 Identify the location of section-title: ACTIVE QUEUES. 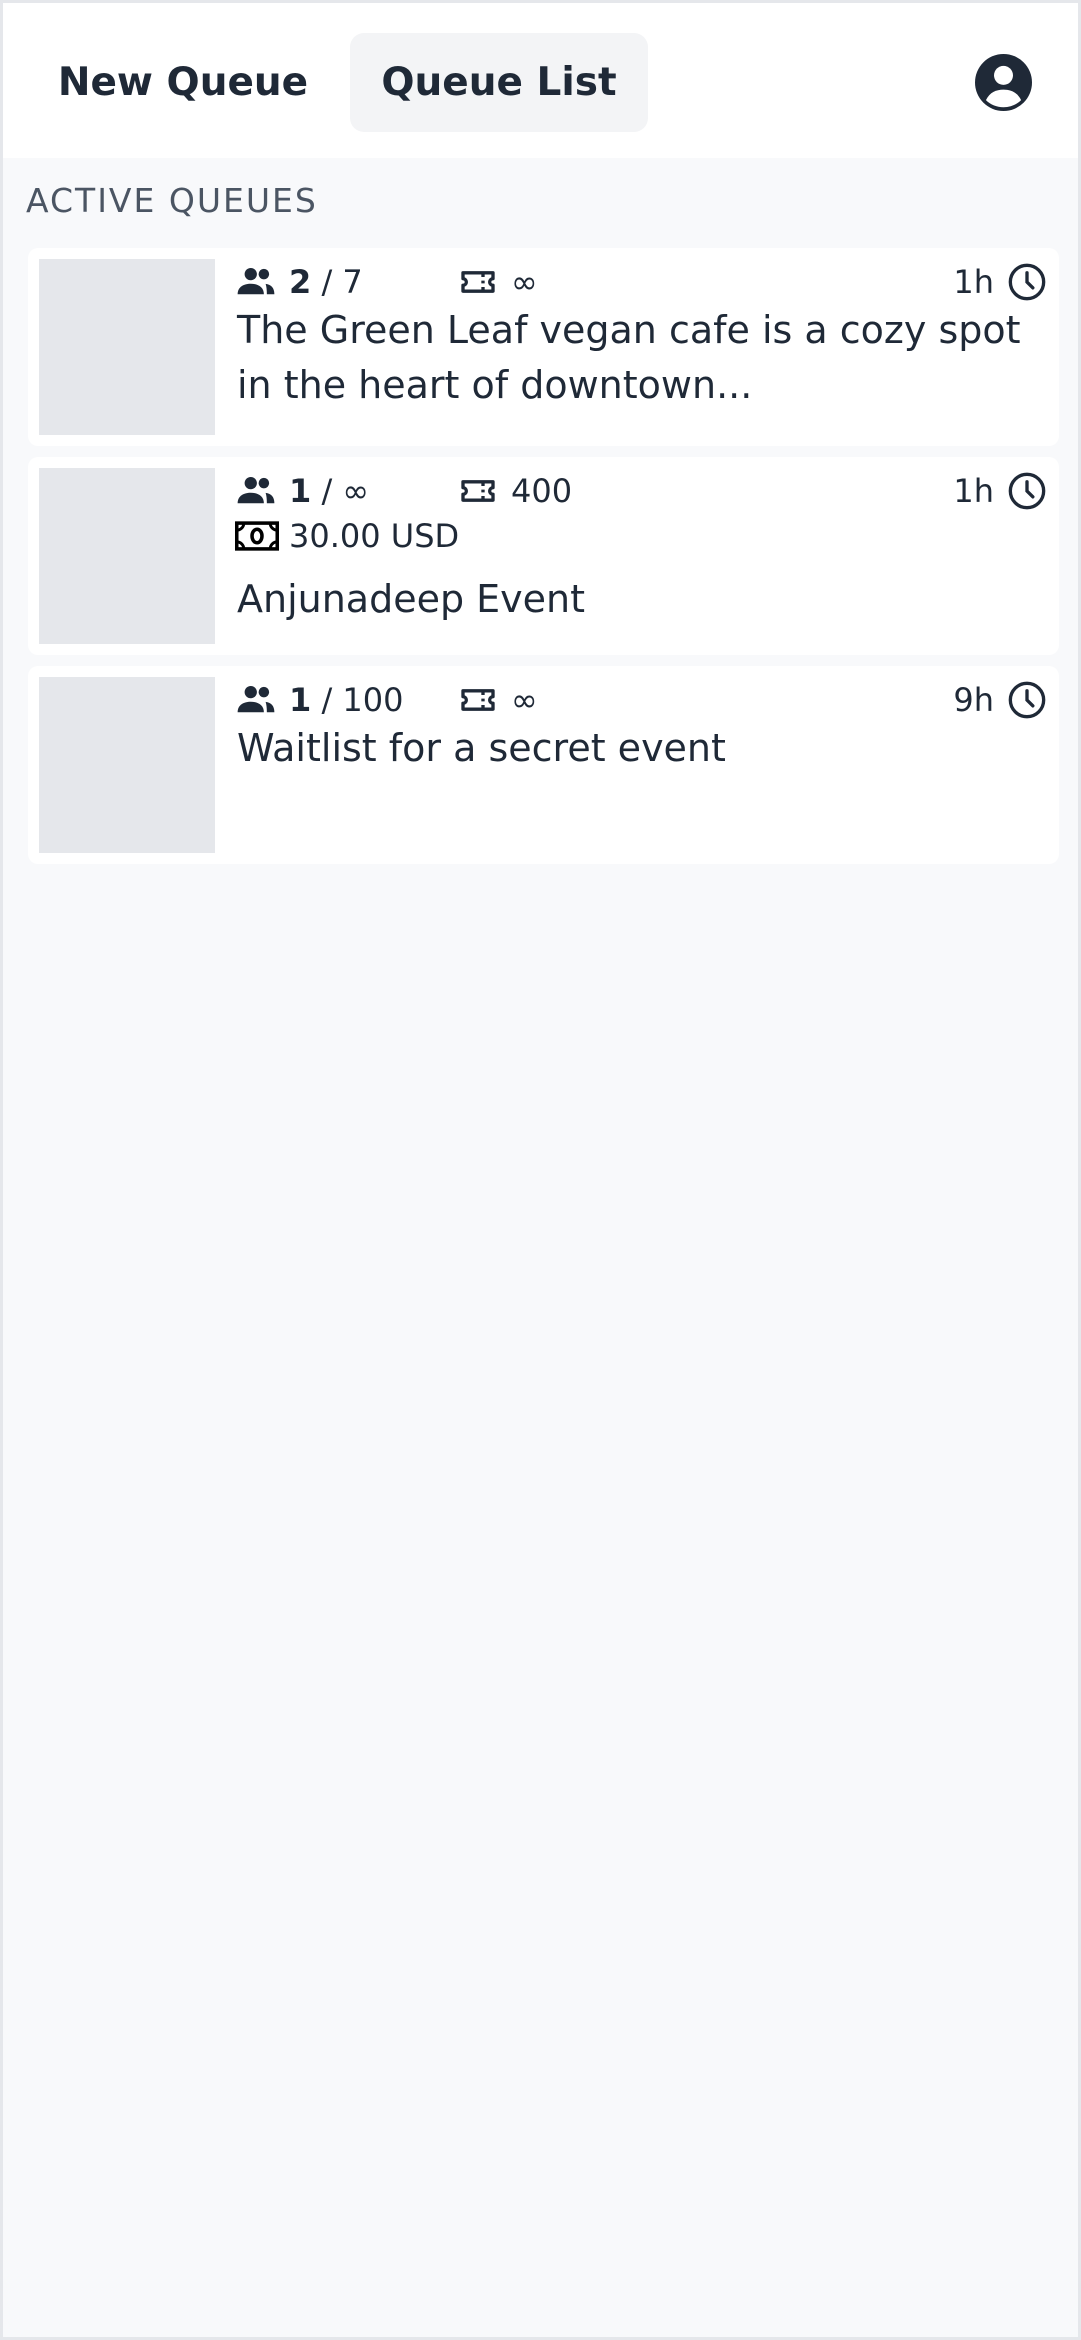
(172, 200).